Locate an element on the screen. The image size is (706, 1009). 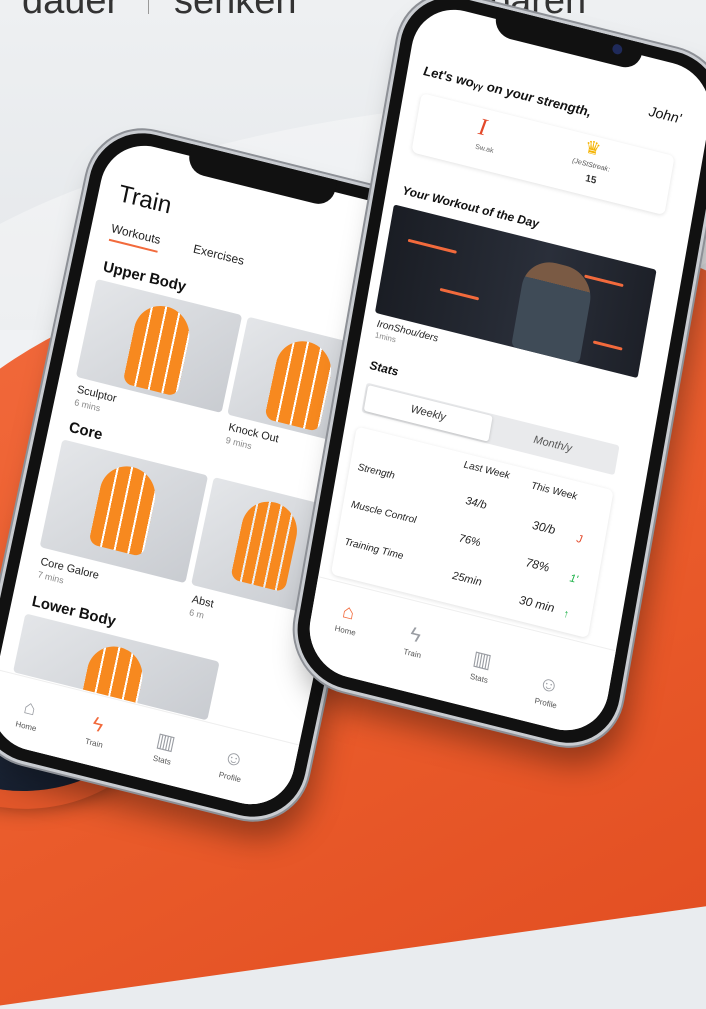
user-name: John' is located at coordinates (665, 114).